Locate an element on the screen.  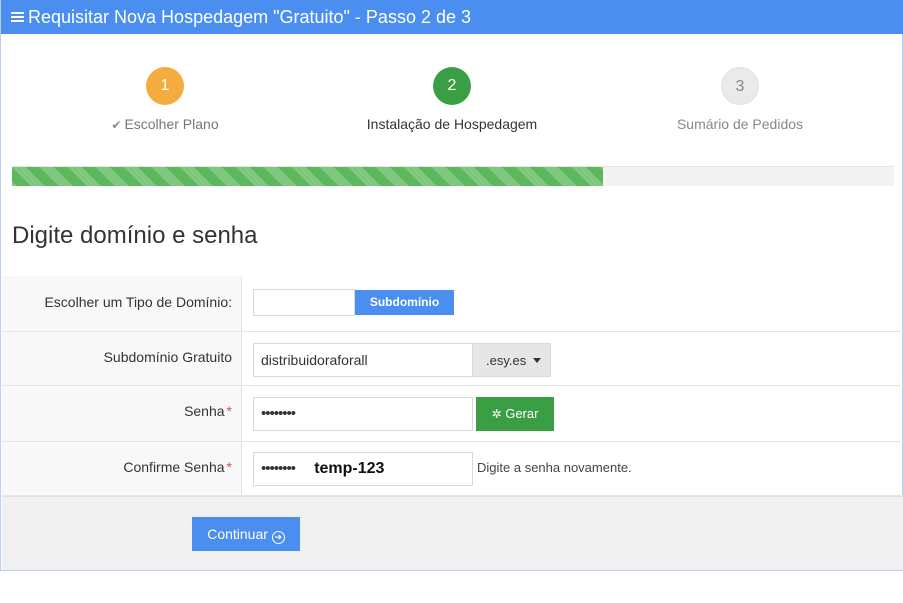
confirm-password-label: Confirme Senha * is located at coordinates (122, 468).